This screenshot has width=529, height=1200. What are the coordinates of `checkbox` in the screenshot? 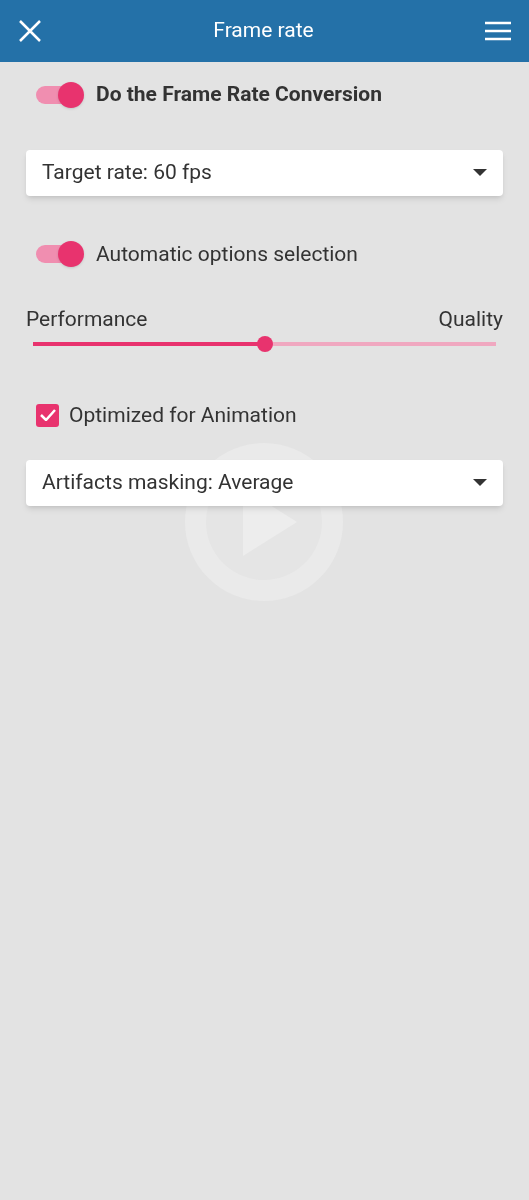 It's located at (47, 415).